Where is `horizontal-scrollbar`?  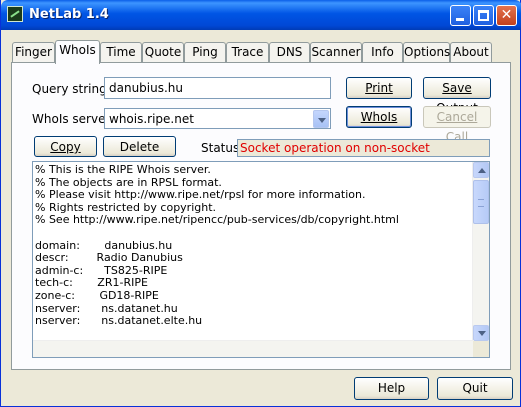 horizontal-scrollbar is located at coordinates (253, 348).